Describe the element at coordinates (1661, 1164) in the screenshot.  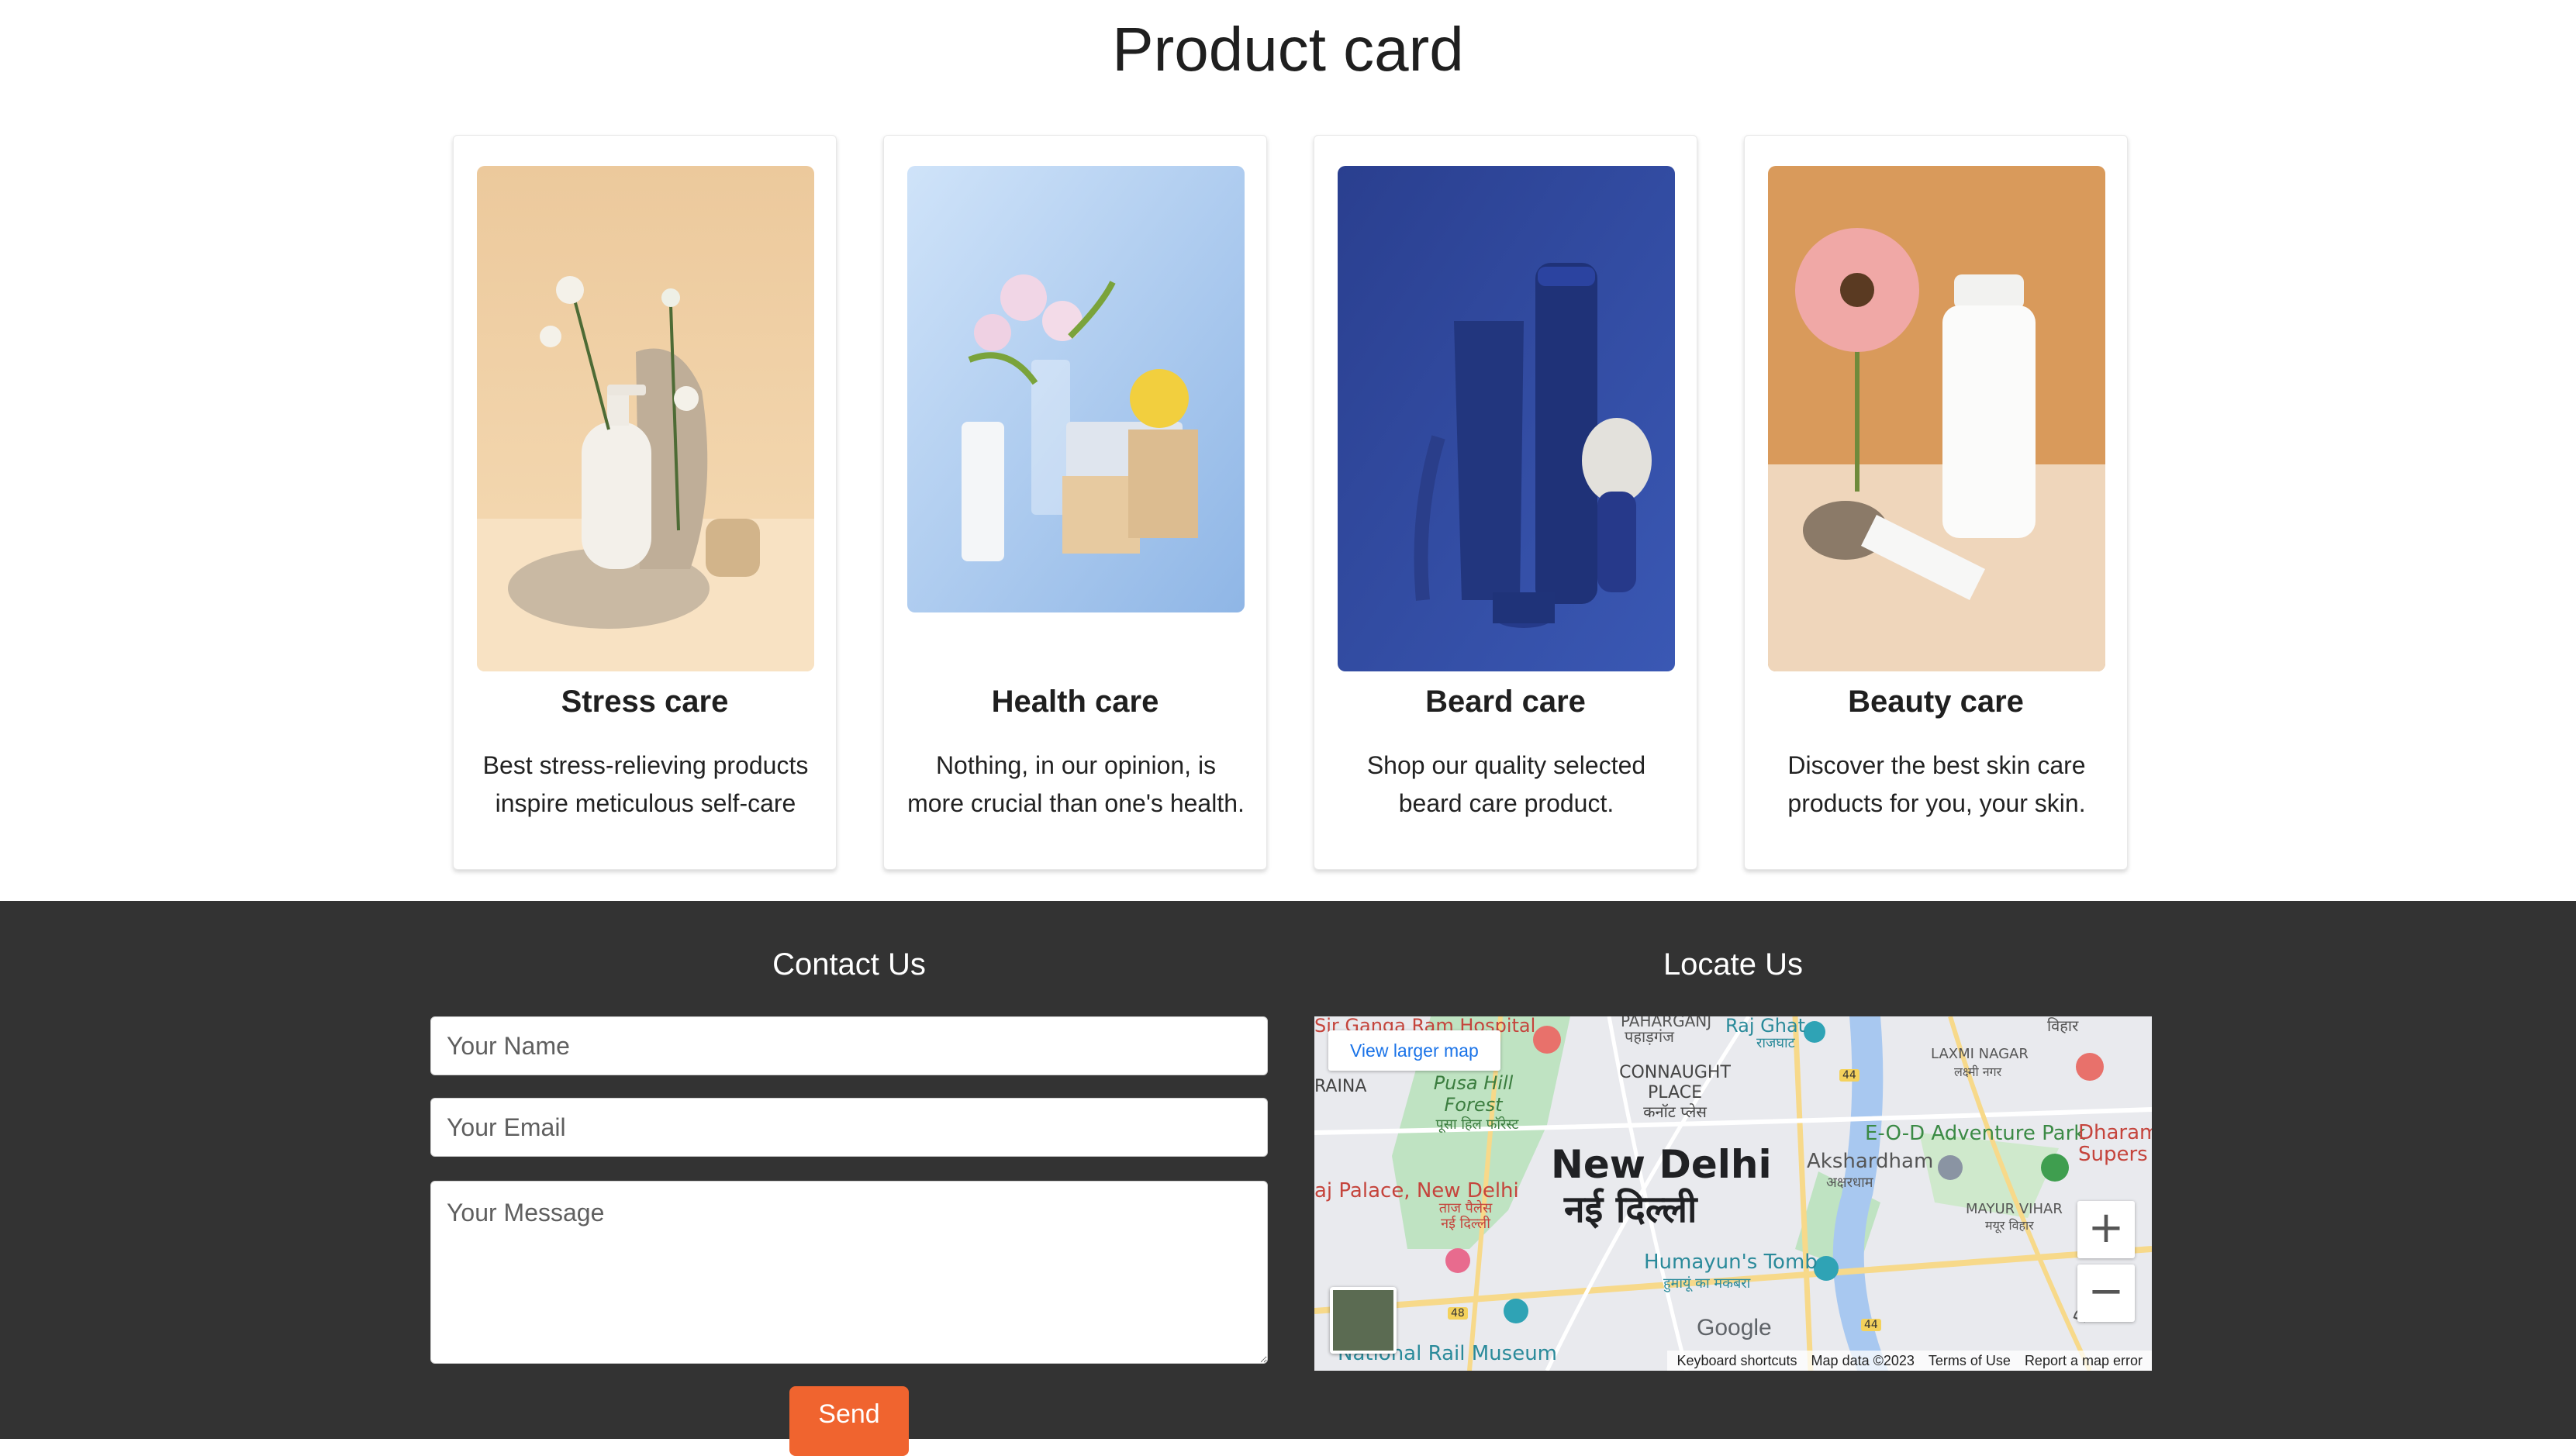
I see `map-city-label: New Delhi` at that location.